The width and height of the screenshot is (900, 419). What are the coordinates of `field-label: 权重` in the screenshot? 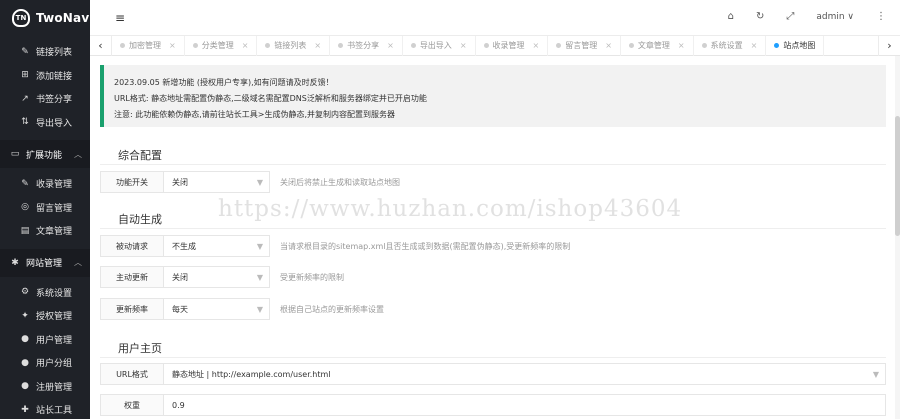 It's located at (132, 405).